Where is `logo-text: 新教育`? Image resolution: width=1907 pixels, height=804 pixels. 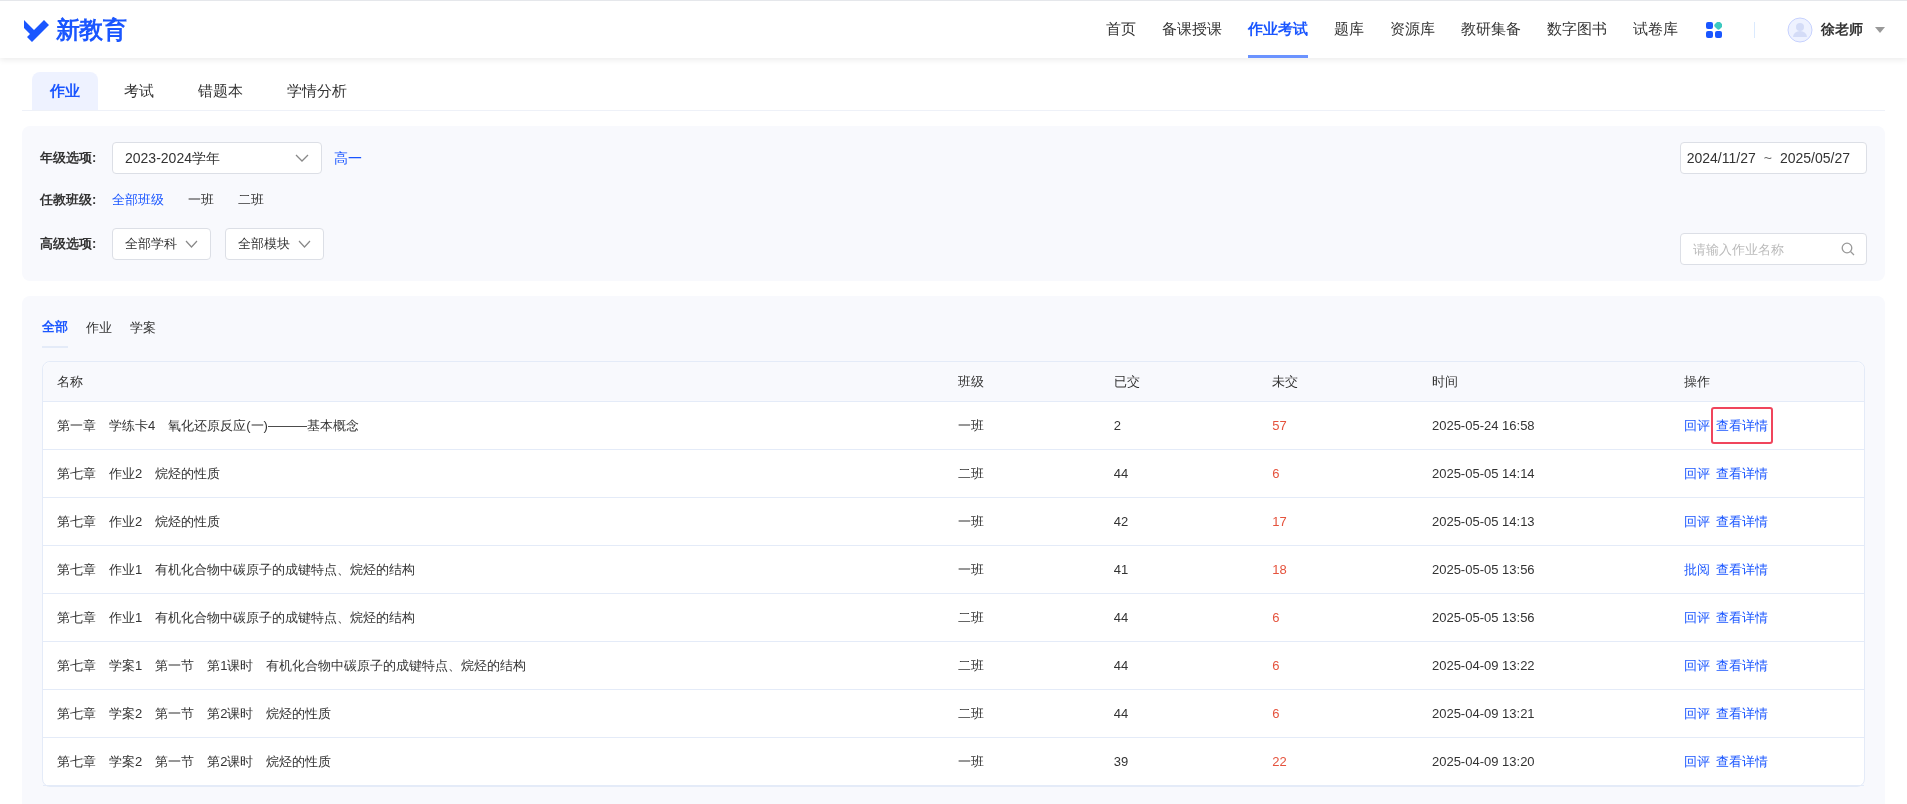 logo-text: 新教育 is located at coordinates (91, 29).